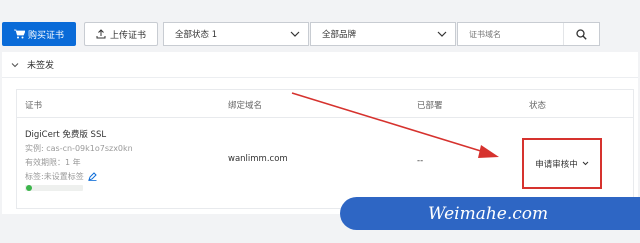 This screenshot has height=243, width=640. I want to click on certificate-instance: 实例: cas-cn-09k1o7szx0kn, so click(79, 148).